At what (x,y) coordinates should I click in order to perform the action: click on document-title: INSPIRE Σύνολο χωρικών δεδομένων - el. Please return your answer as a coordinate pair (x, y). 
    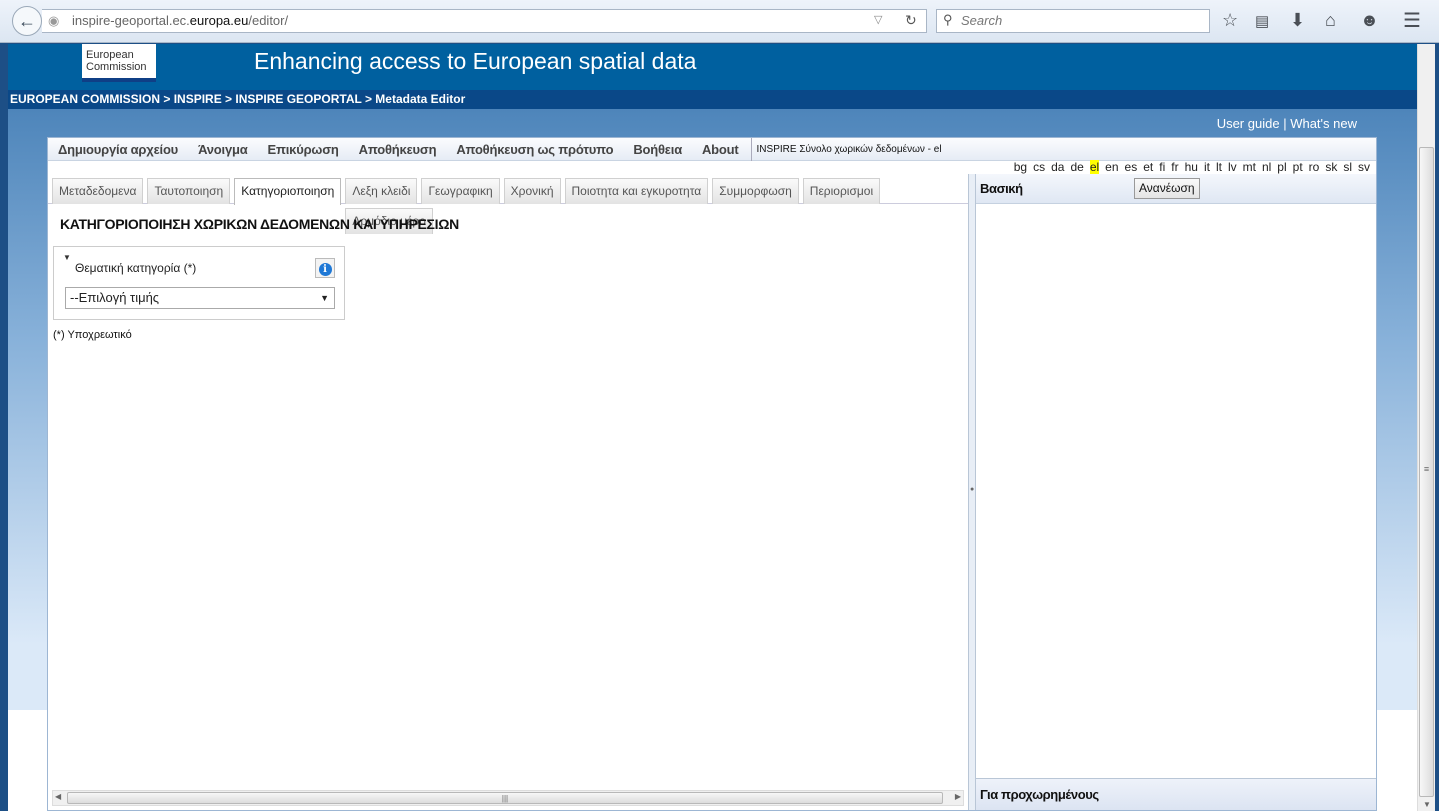
    Looking at the image, I should click on (846, 149).